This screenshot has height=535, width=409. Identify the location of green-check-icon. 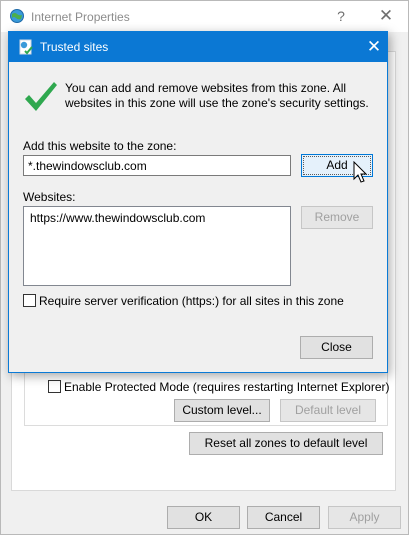
(41, 97).